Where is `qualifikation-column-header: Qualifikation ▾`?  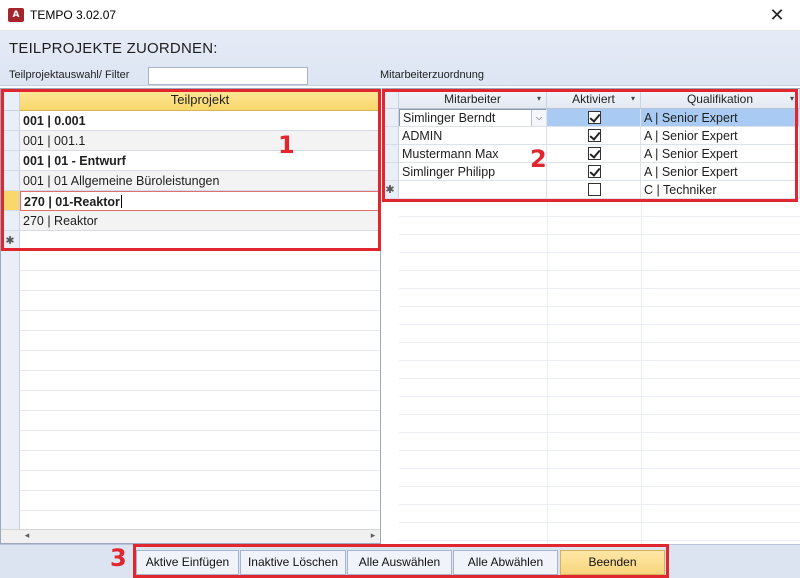
qualifikation-column-header: Qualifikation ▾ is located at coordinates (720, 99).